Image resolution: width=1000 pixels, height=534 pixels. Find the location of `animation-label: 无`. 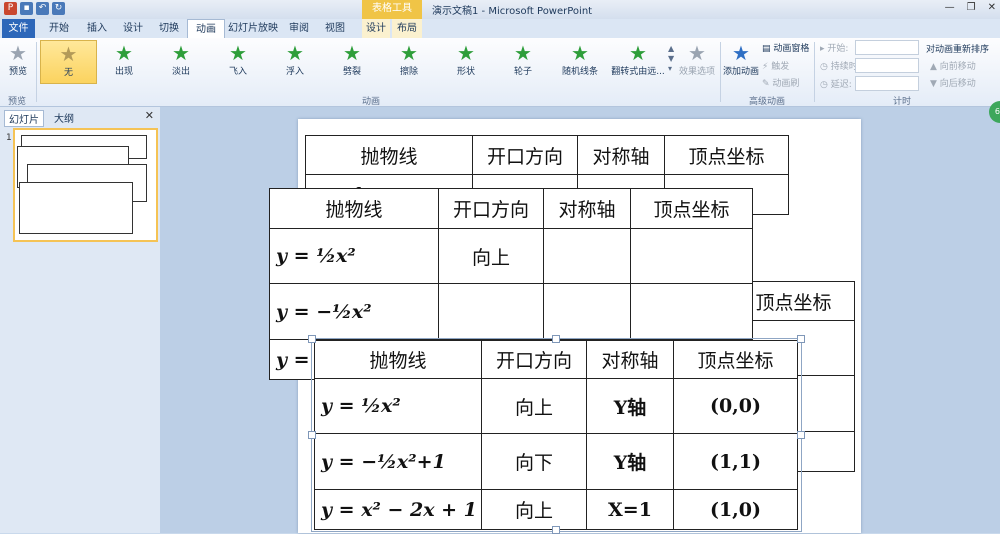

animation-label: 无 is located at coordinates (68, 73).